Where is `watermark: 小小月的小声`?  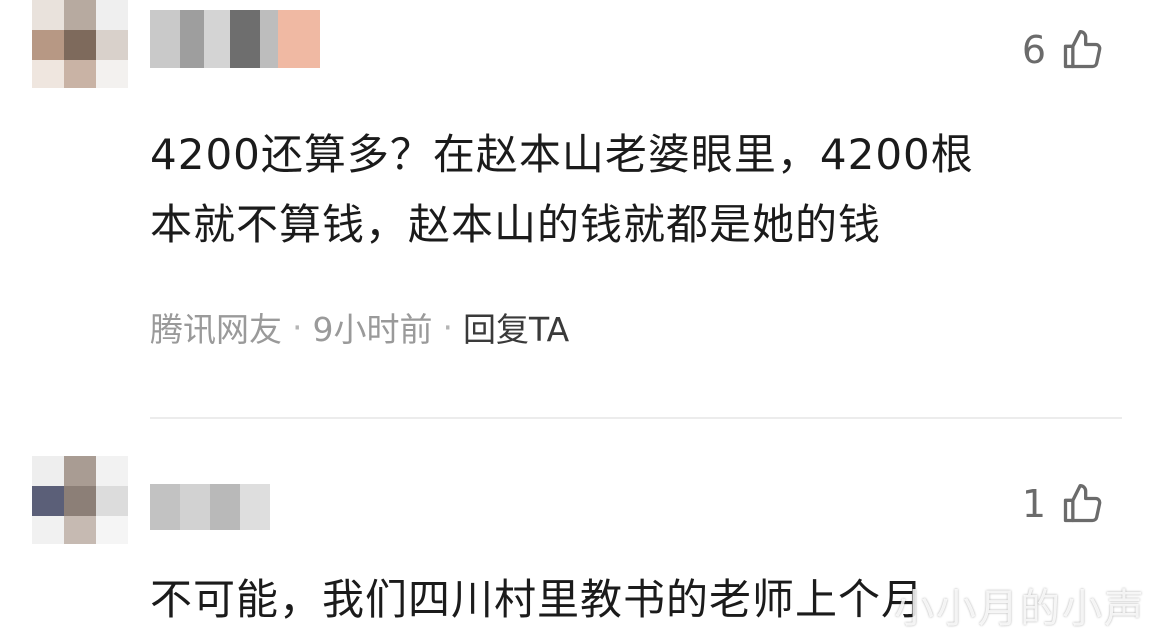 watermark: 小小月的小声 is located at coordinates (1020, 609).